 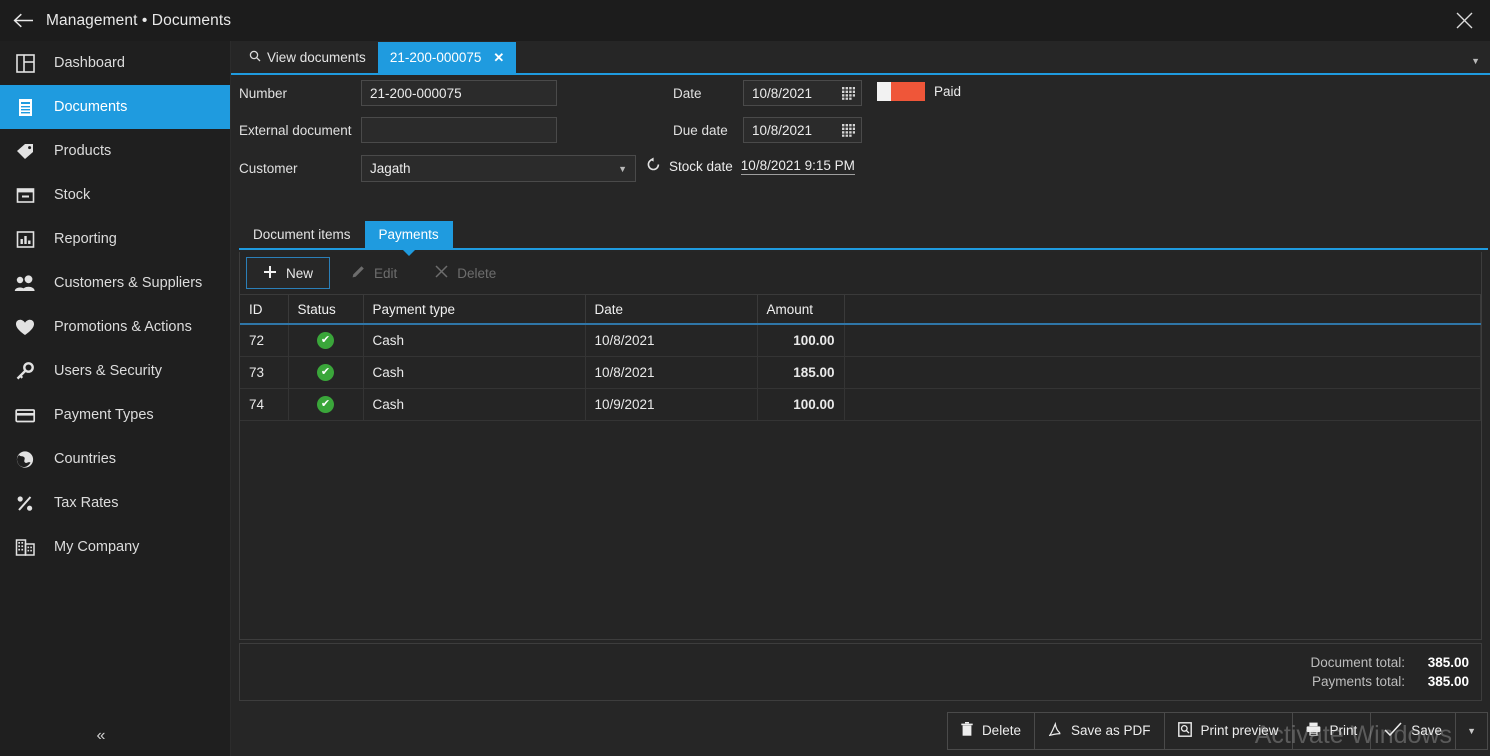 I want to click on sidebar-item-users-security: Users & Security, so click(x=115, y=371).